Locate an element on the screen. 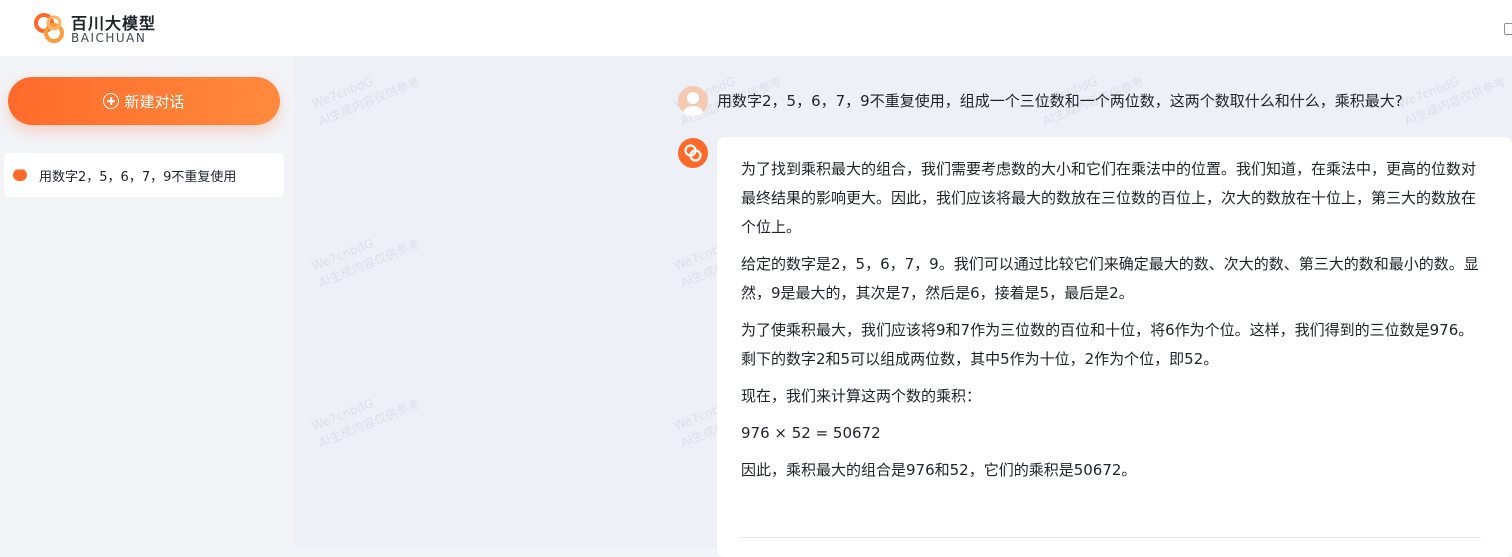 The height and width of the screenshot is (557, 1512). answer-equation: 976 × 52 = 50672 is located at coordinates (811, 433).